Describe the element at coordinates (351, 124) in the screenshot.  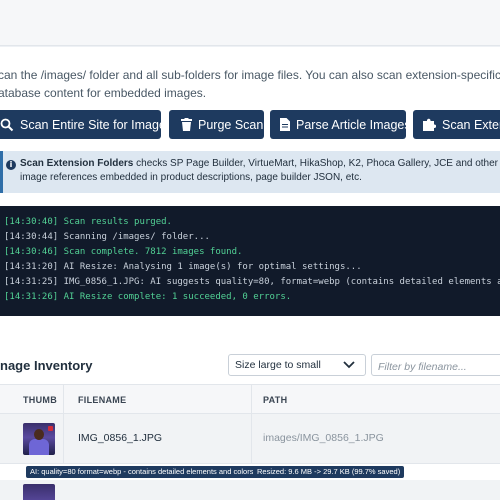
I see `parse-article-images-label: Parse Article Images` at that location.